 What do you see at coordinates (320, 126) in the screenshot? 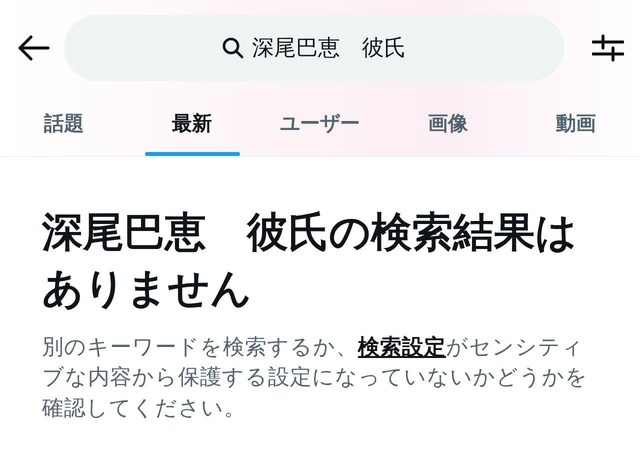
I see `tab: ユーザー` at bounding box center [320, 126].